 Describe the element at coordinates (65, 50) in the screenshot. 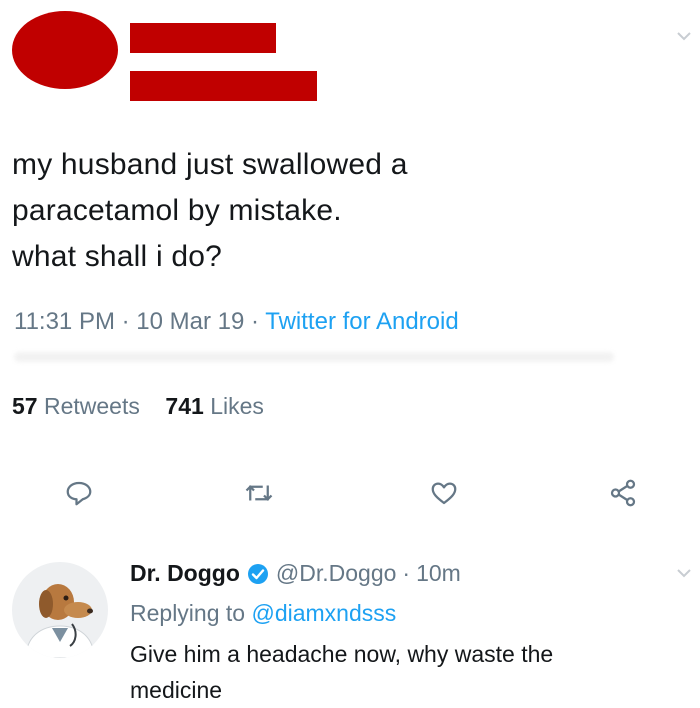

I see `redacted-avatar` at that location.